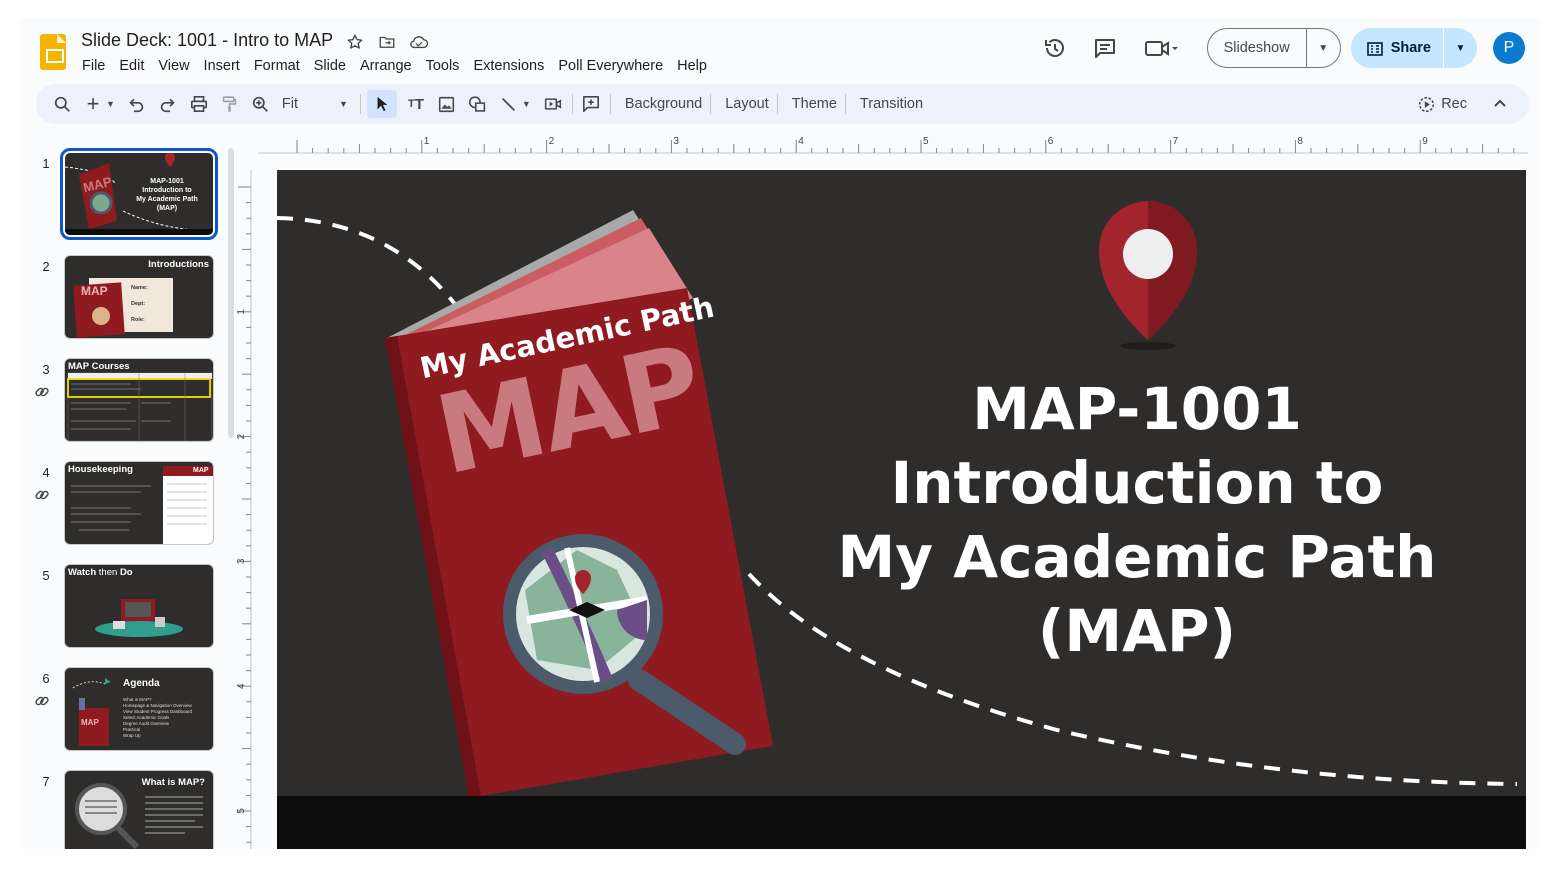  What do you see at coordinates (416, 104) in the screenshot?
I see `text-box-icon: TT` at bounding box center [416, 104].